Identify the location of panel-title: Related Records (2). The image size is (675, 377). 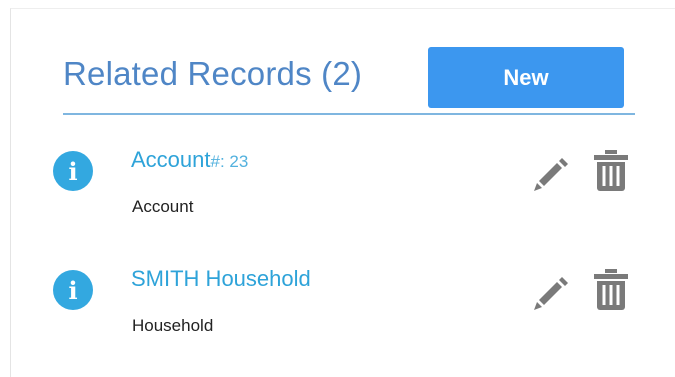
(213, 73).